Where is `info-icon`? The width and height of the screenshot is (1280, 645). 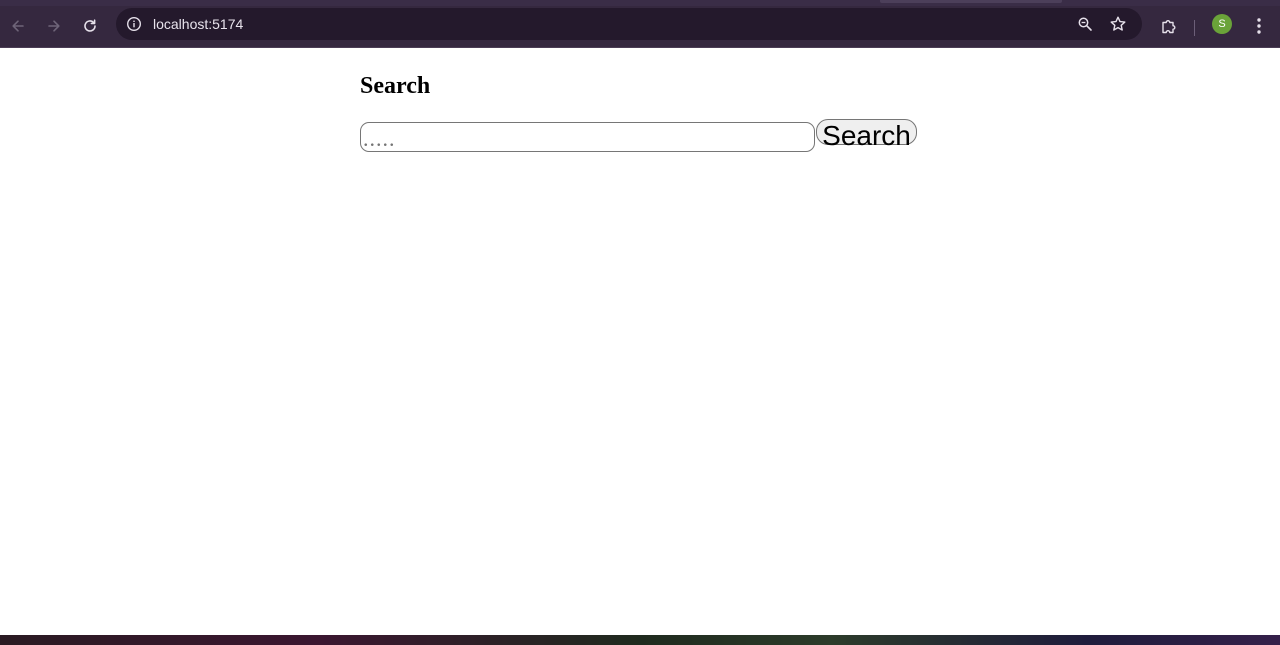
info-icon is located at coordinates (134, 24).